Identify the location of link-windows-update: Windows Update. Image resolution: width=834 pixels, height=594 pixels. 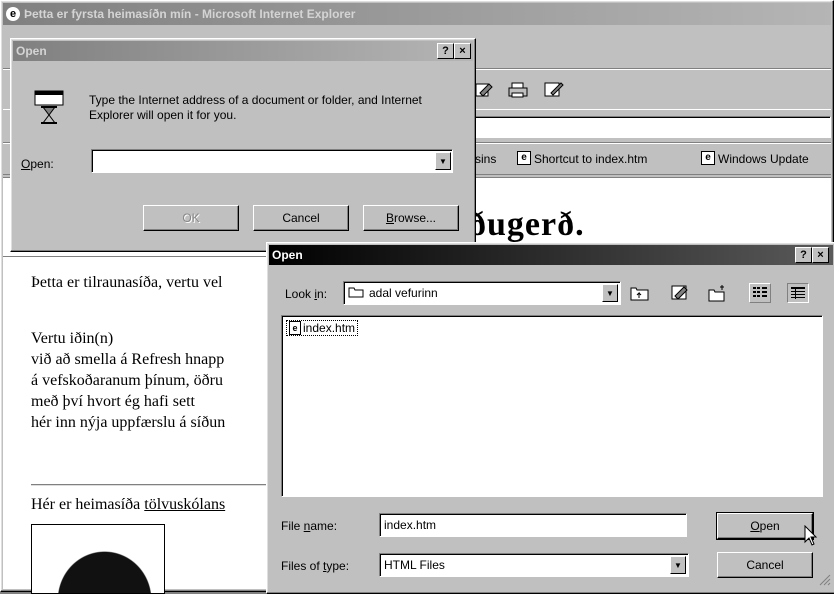
(763, 159).